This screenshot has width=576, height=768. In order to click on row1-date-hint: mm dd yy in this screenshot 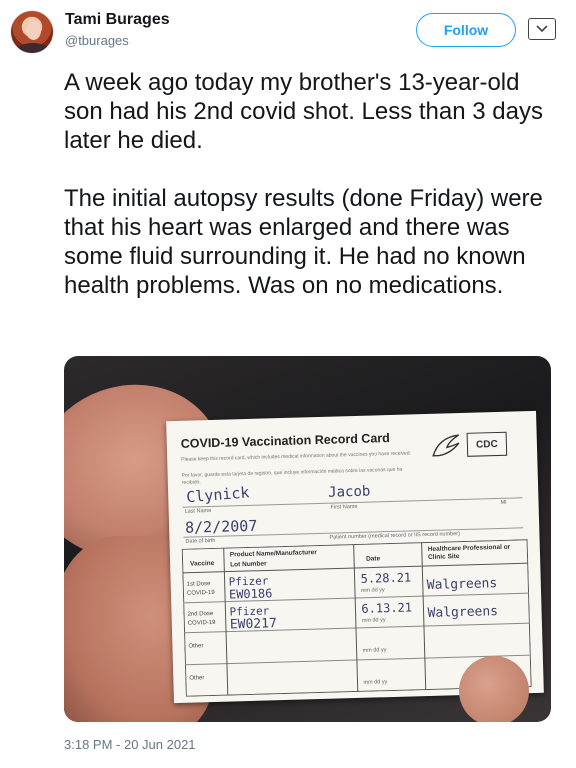, I will do `click(372, 590)`.